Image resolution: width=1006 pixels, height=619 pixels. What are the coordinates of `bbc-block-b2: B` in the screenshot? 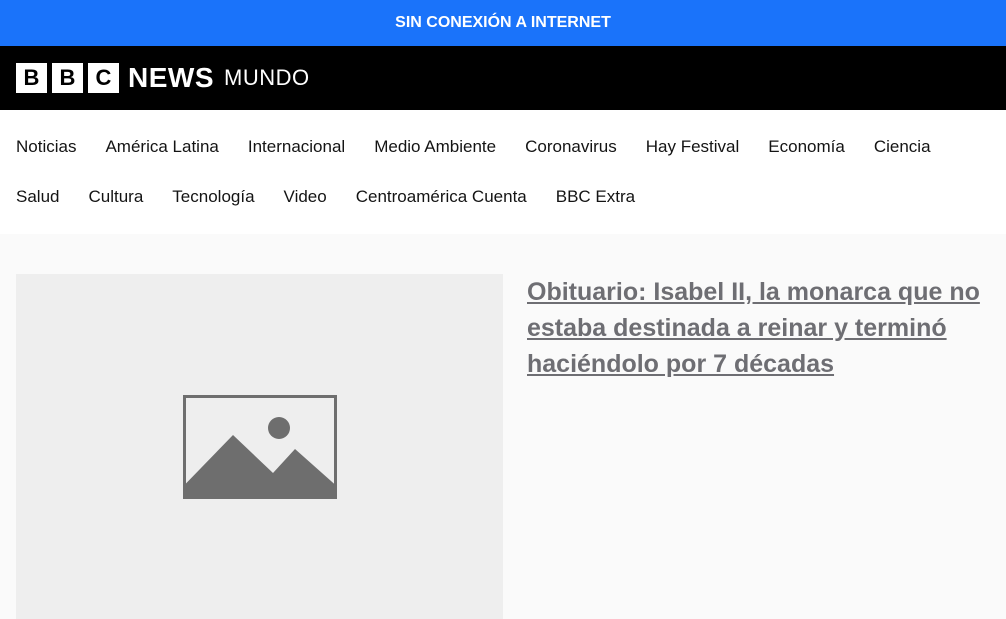 It's located at (67, 78).